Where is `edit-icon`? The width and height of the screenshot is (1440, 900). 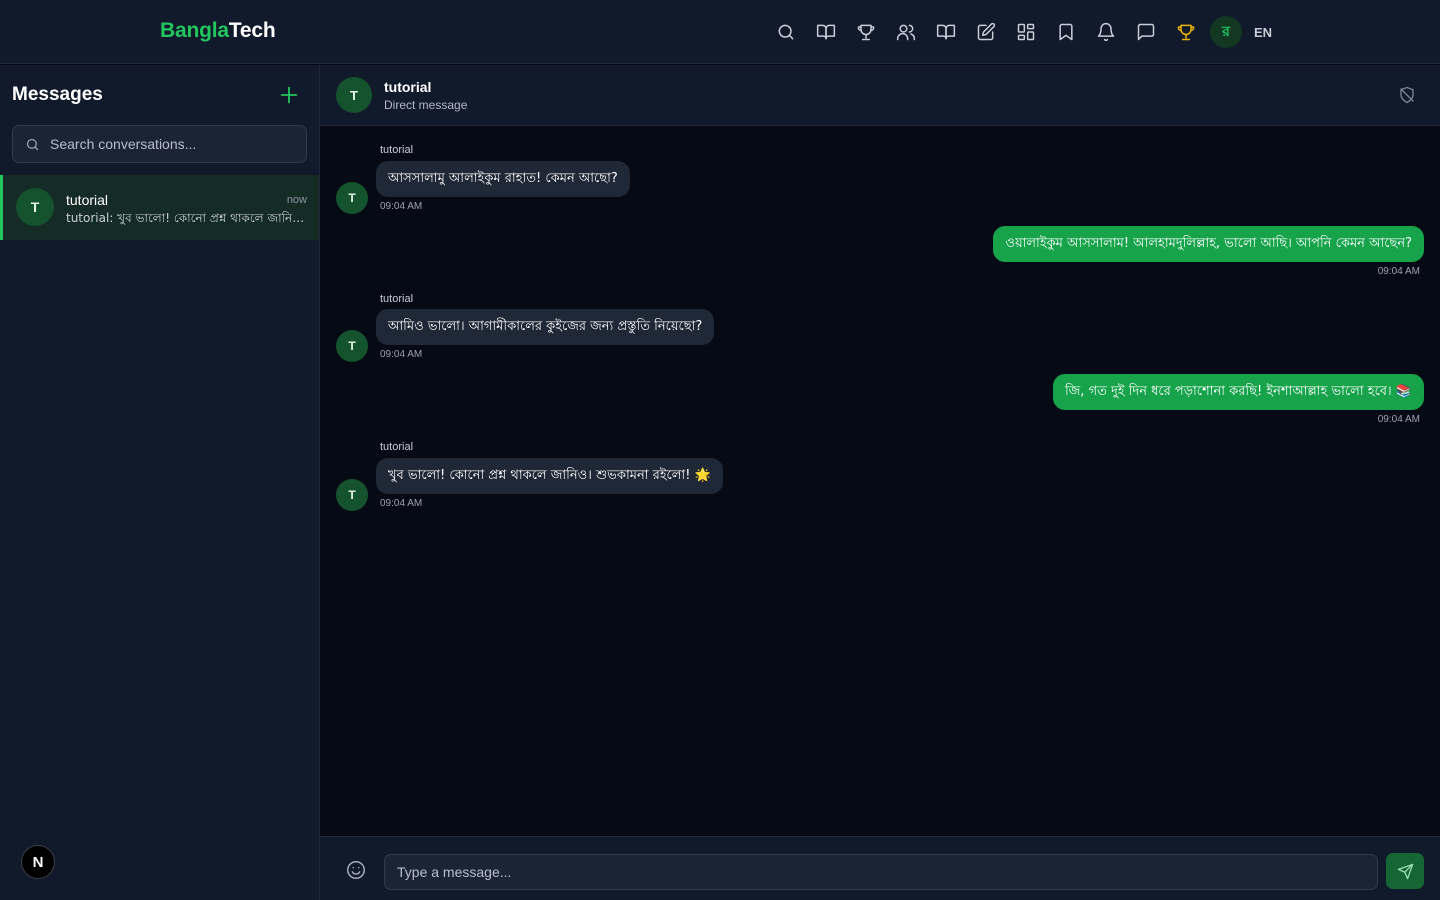
edit-icon is located at coordinates (986, 32).